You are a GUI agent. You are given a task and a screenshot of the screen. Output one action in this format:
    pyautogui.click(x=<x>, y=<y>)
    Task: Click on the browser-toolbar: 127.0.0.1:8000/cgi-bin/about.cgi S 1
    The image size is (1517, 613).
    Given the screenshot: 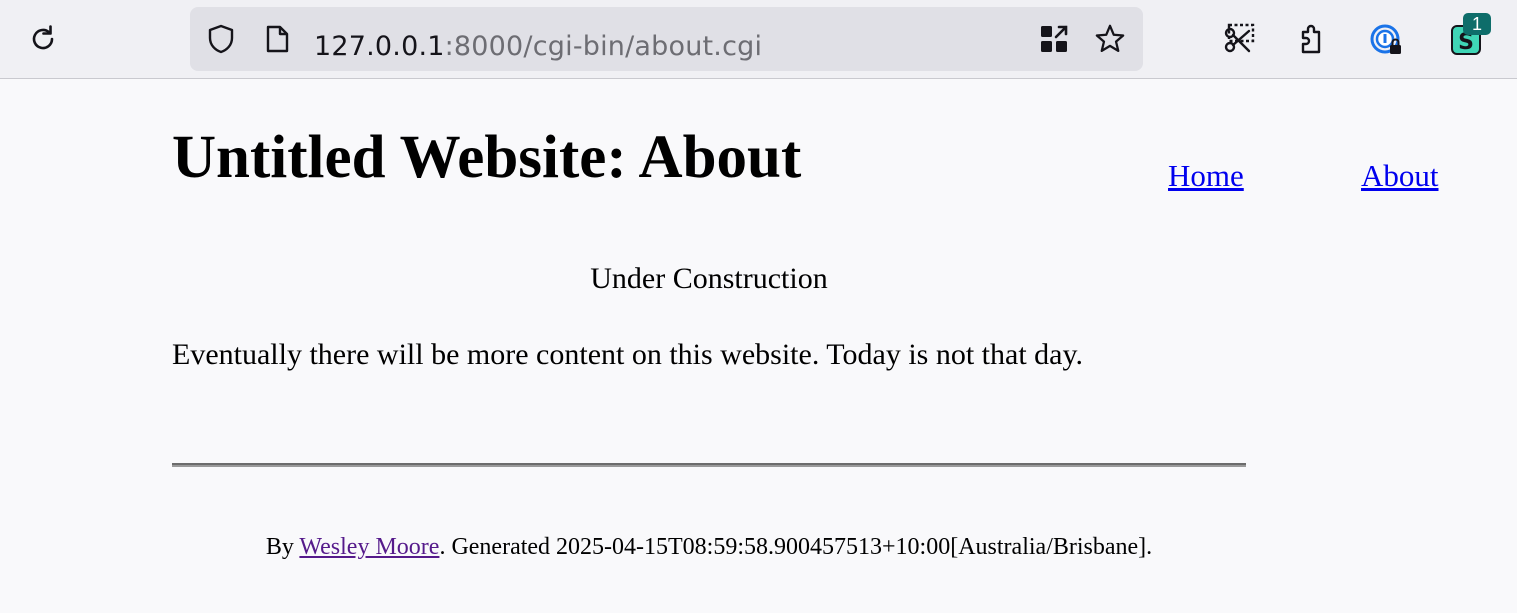 What is the action you would take?
    pyautogui.click(x=758, y=39)
    